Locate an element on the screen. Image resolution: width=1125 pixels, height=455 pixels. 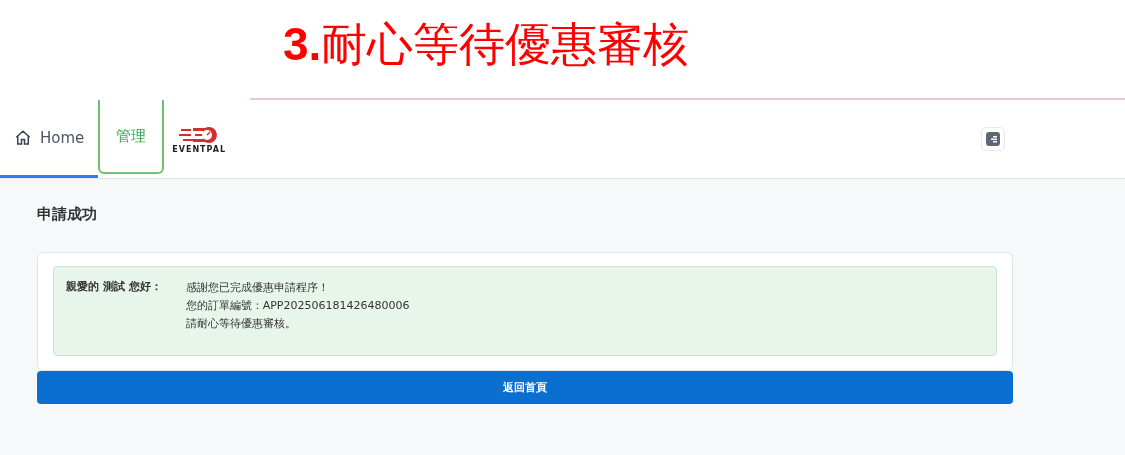
logo-text: EVENTPAL is located at coordinates (199, 149).